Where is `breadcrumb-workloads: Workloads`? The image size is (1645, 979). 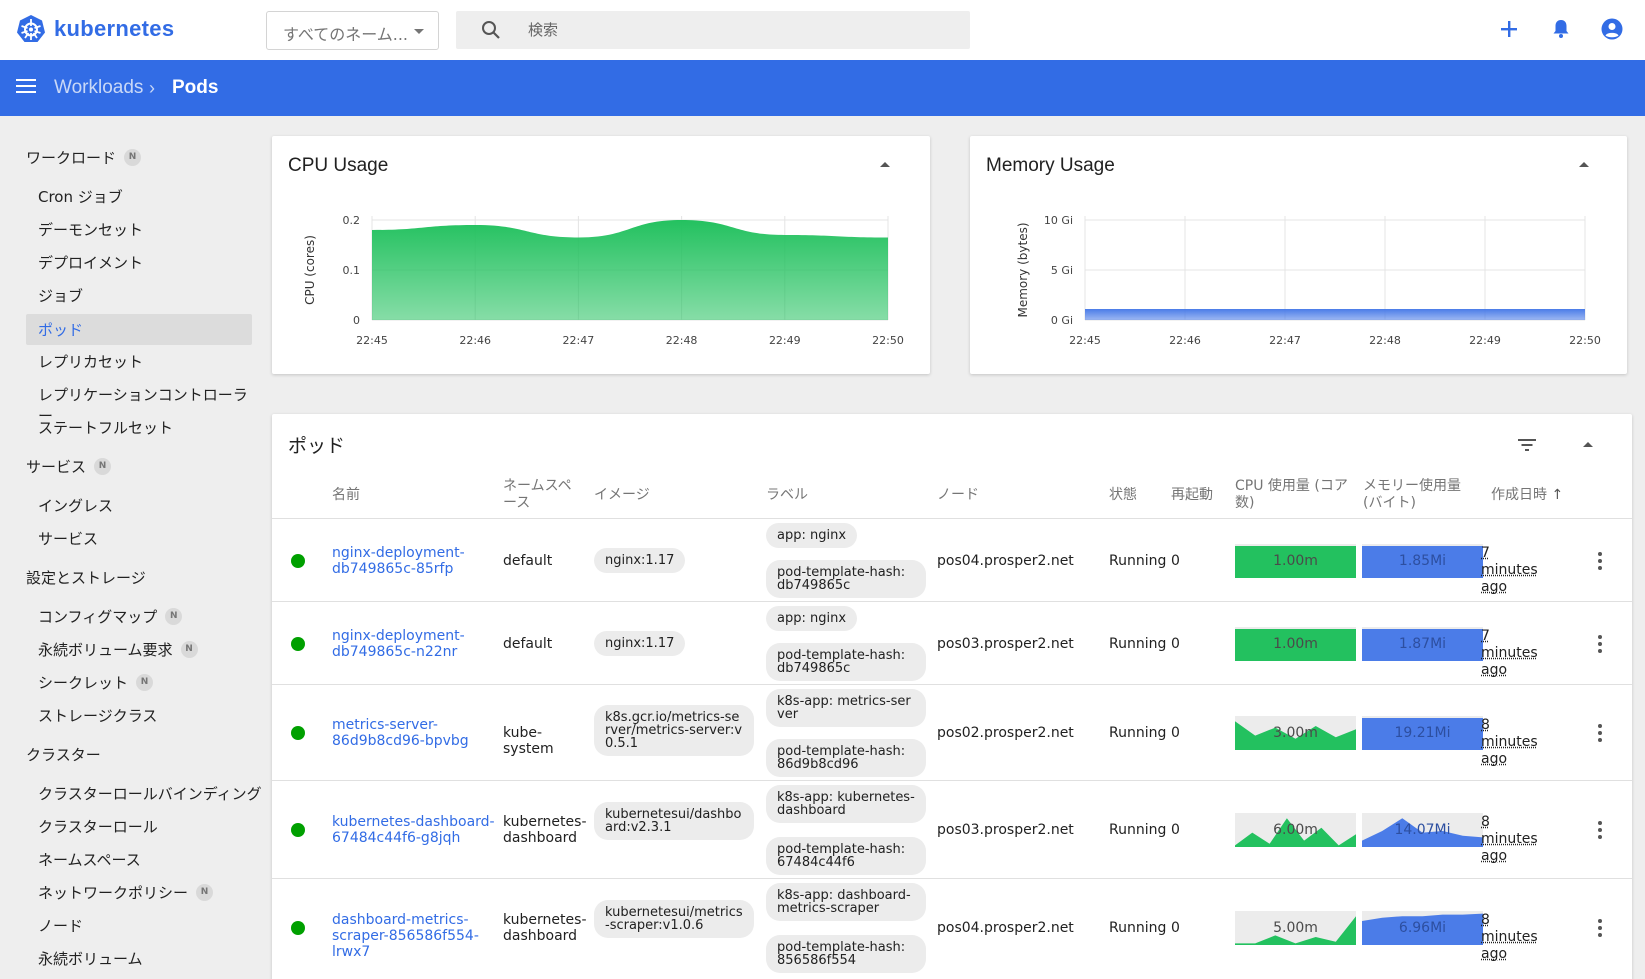
breadcrumb-workloads: Workloads is located at coordinates (98, 88).